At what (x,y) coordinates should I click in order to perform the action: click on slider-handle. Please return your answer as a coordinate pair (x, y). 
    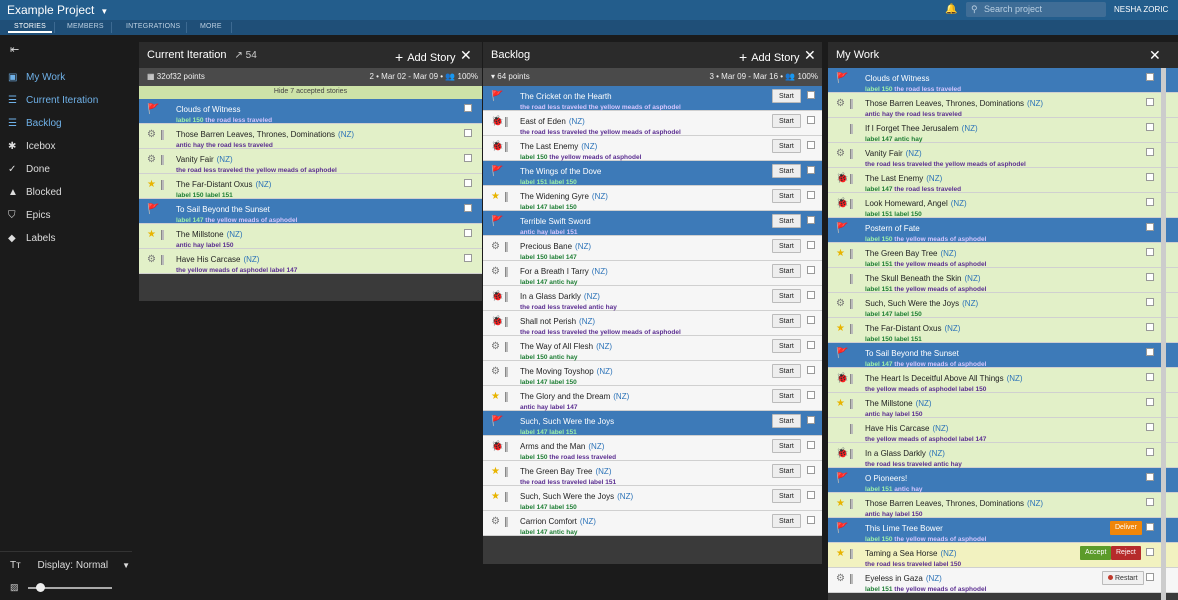
    Looking at the image, I should click on (40, 587).